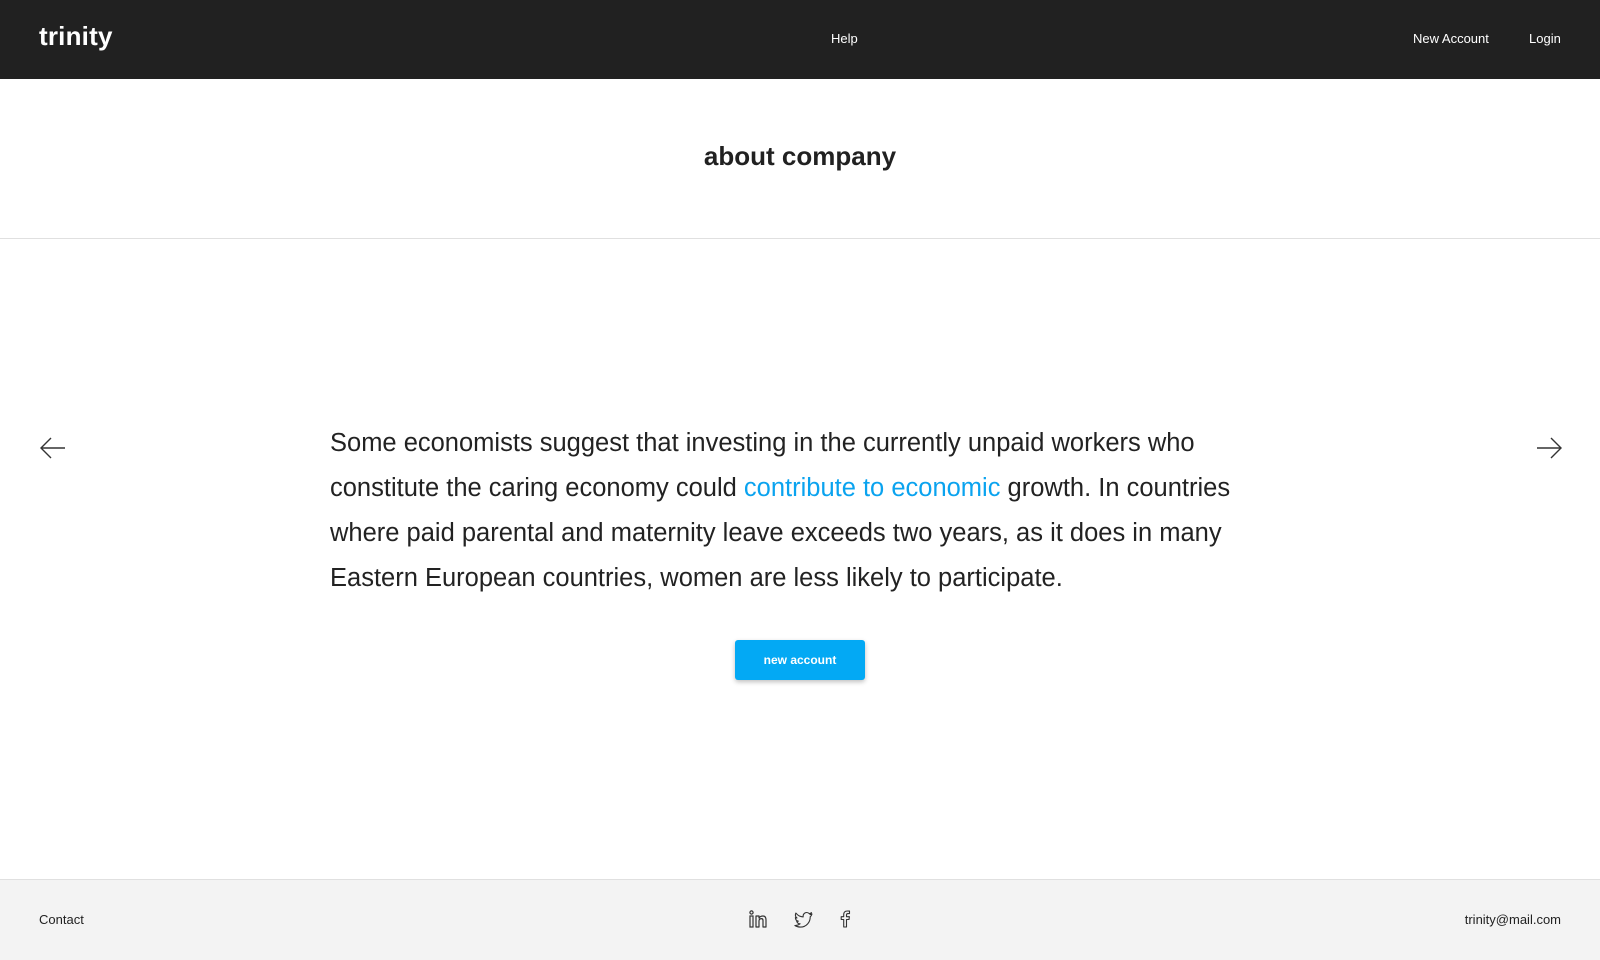 The height and width of the screenshot is (960, 1600). I want to click on facebook-icon, so click(845, 919).